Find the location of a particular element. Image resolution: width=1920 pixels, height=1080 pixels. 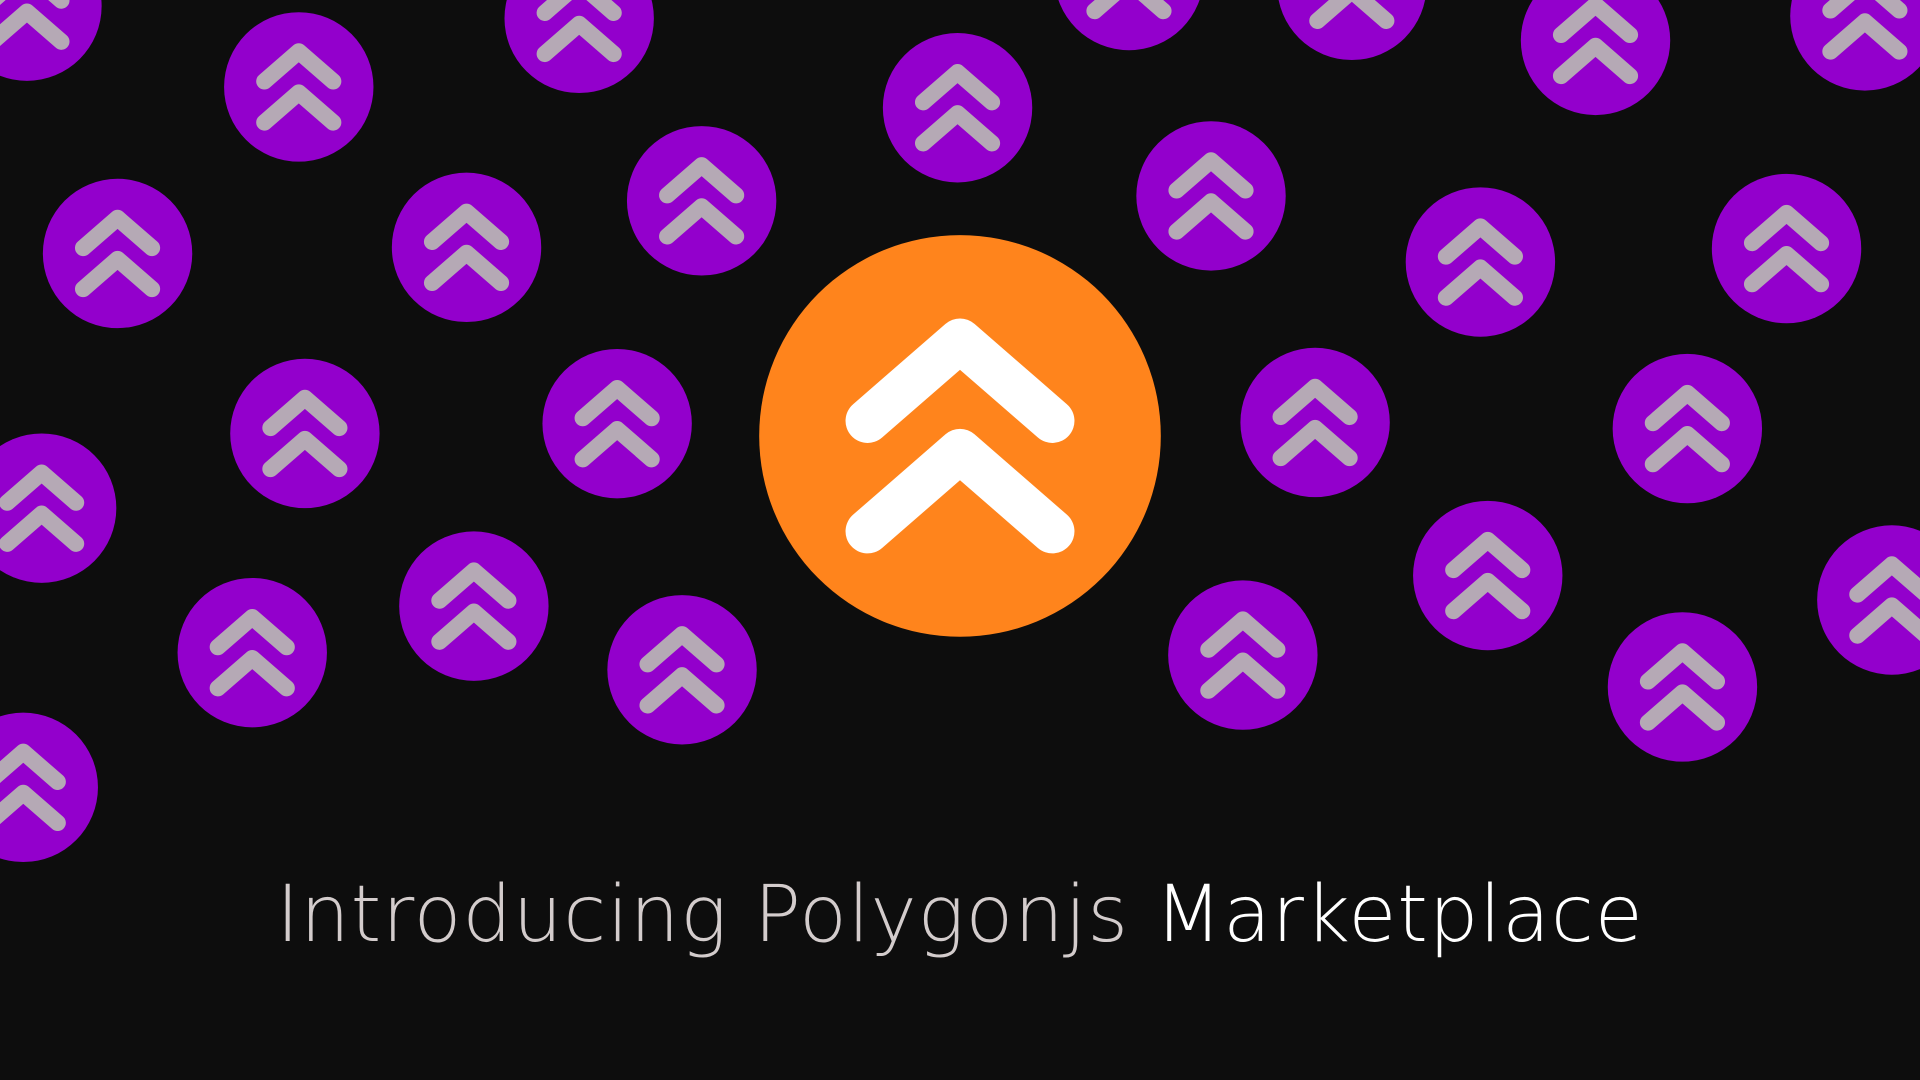

center-orange-logo is located at coordinates (960, 436).